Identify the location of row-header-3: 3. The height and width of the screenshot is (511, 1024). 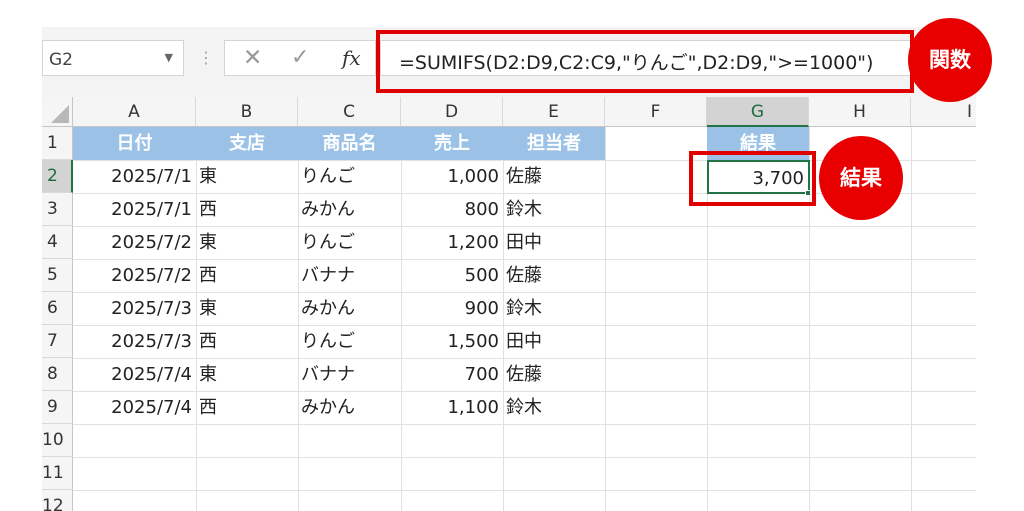
(57, 209).